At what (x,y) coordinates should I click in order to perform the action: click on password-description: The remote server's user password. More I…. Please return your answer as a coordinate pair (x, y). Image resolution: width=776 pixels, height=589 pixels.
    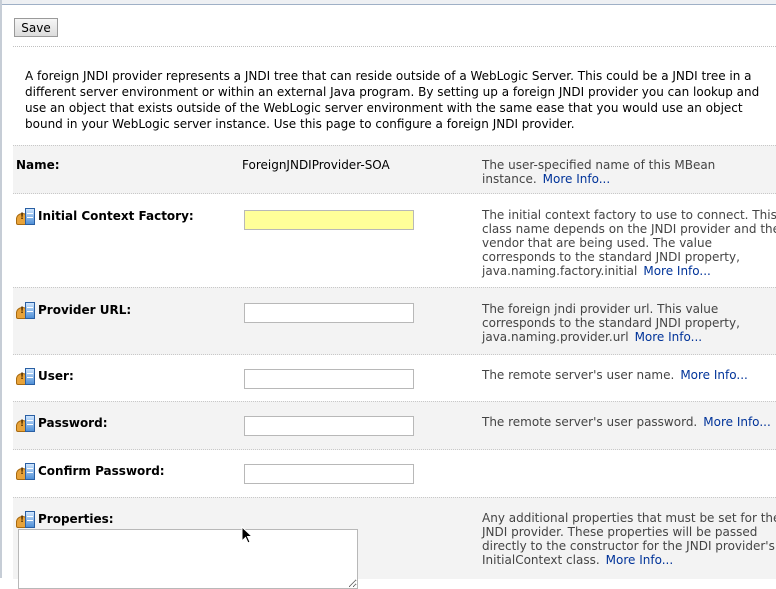
    Looking at the image, I should click on (626, 422).